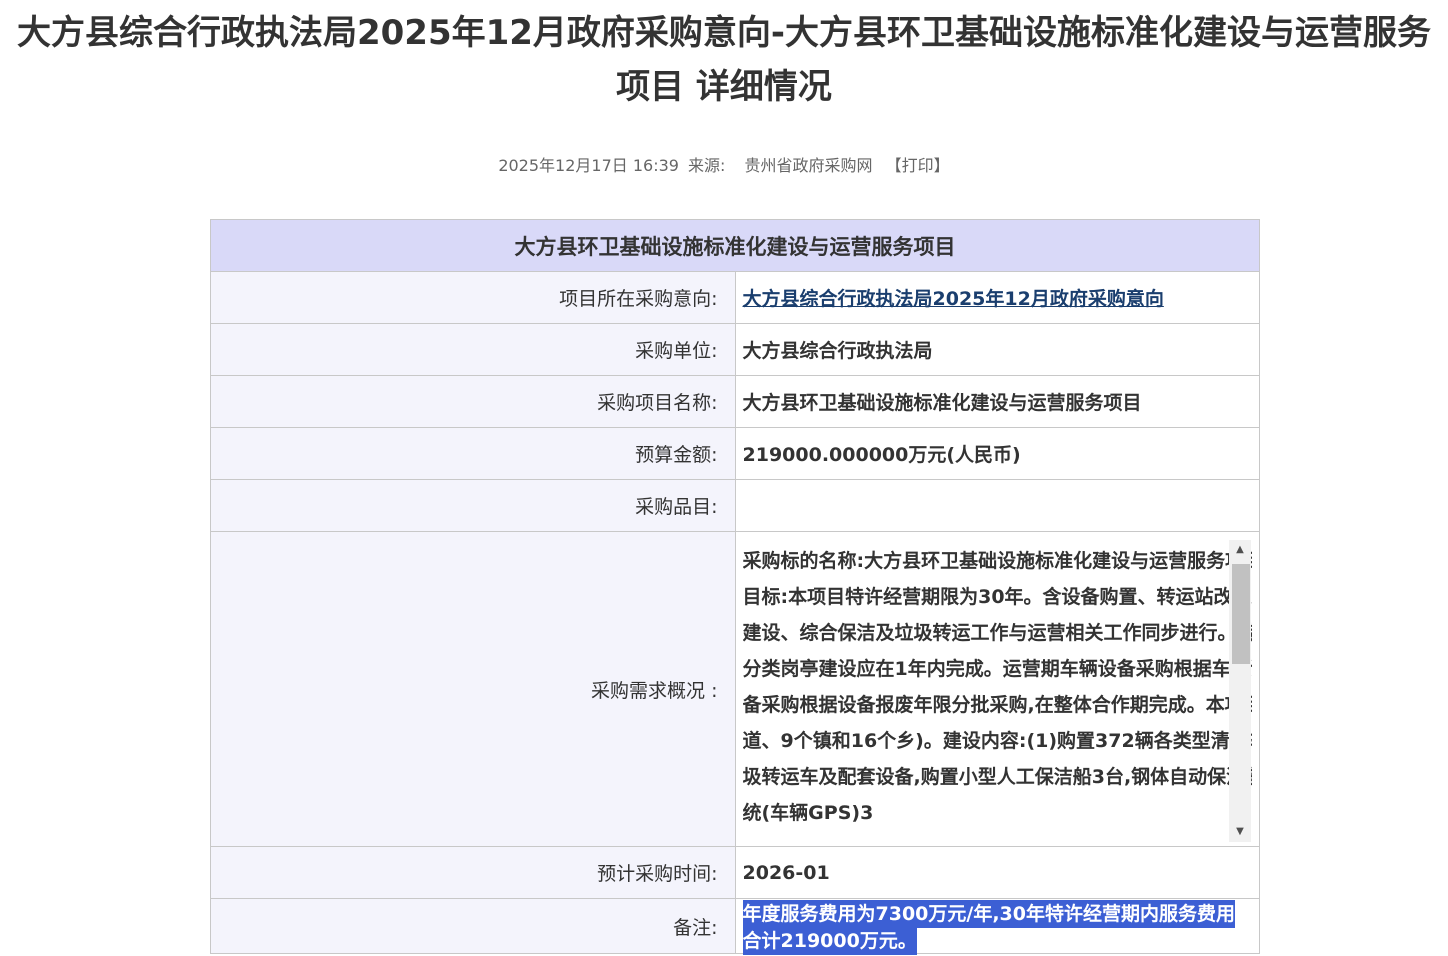 The height and width of the screenshot is (956, 1448). I want to click on print-link: 【打印】, so click(918, 165).